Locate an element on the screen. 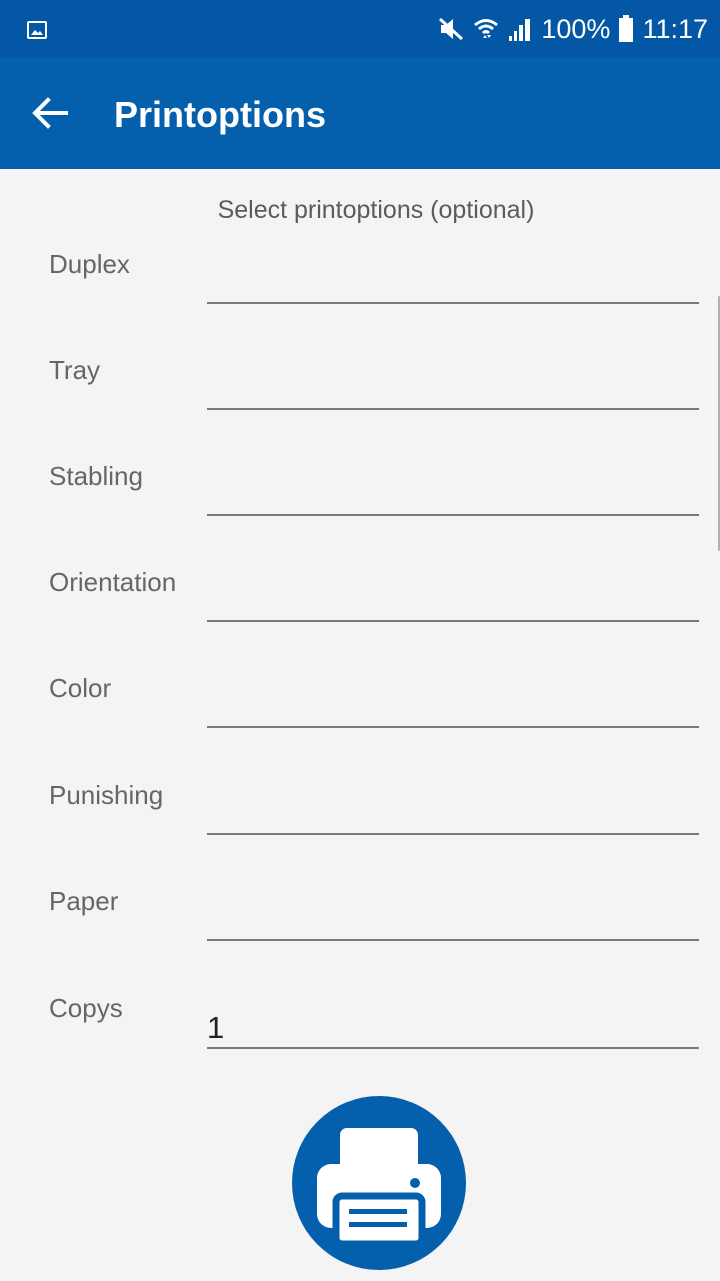  paper-select is located at coordinates (453, 915).